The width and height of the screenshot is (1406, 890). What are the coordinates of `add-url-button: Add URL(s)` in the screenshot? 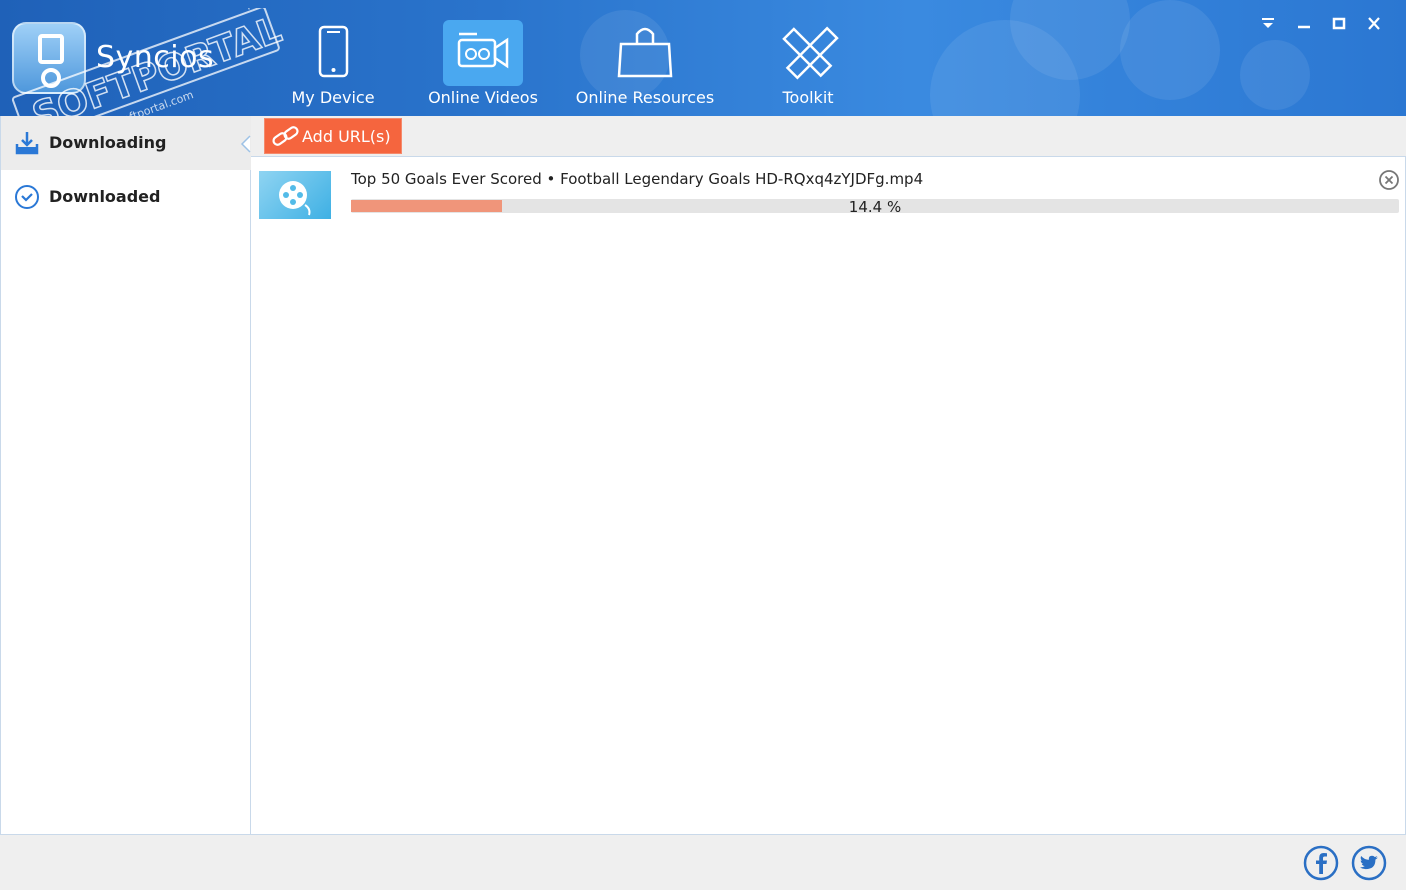 It's located at (333, 136).